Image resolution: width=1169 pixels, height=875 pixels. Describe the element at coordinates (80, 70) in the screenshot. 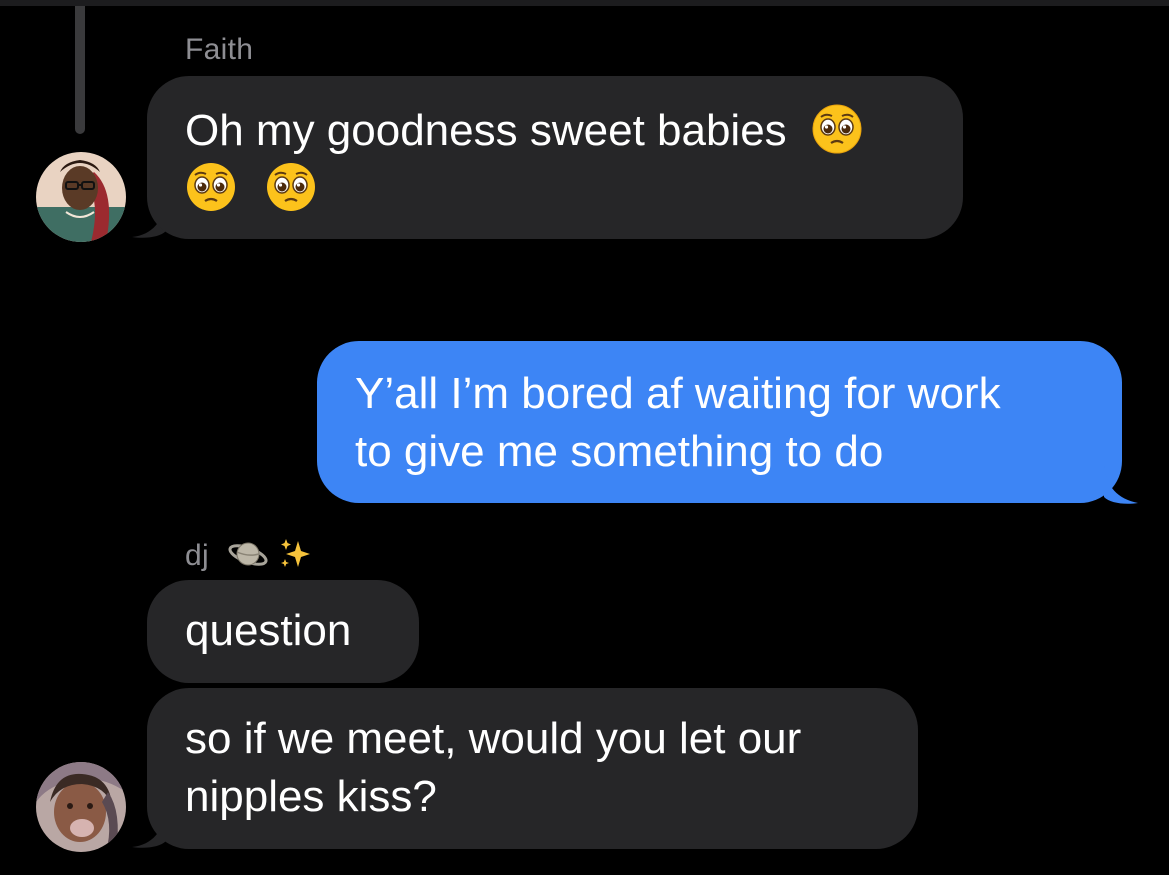

I see `thread-reply-line` at that location.